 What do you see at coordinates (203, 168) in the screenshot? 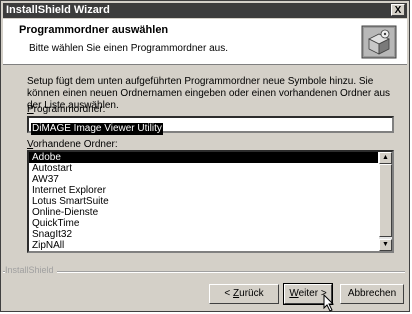
I see `list-item: Autostart` at bounding box center [203, 168].